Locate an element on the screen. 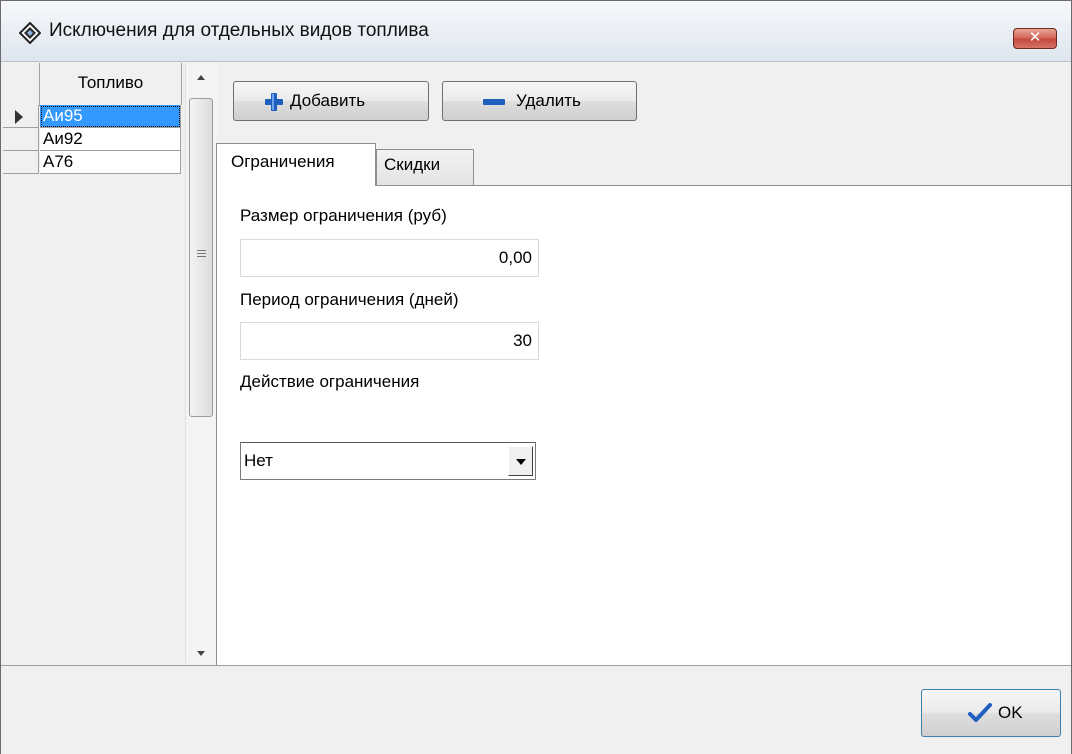 The image size is (1072, 754). tab-restrictions: Ограничения is located at coordinates (296, 164).